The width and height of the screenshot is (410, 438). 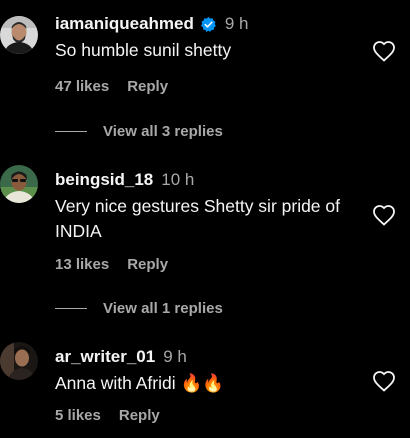 What do you see at coordinates (178, 179) in the screenshot?
I see `timestamp: 10 h` at bounding box center [178, 179].